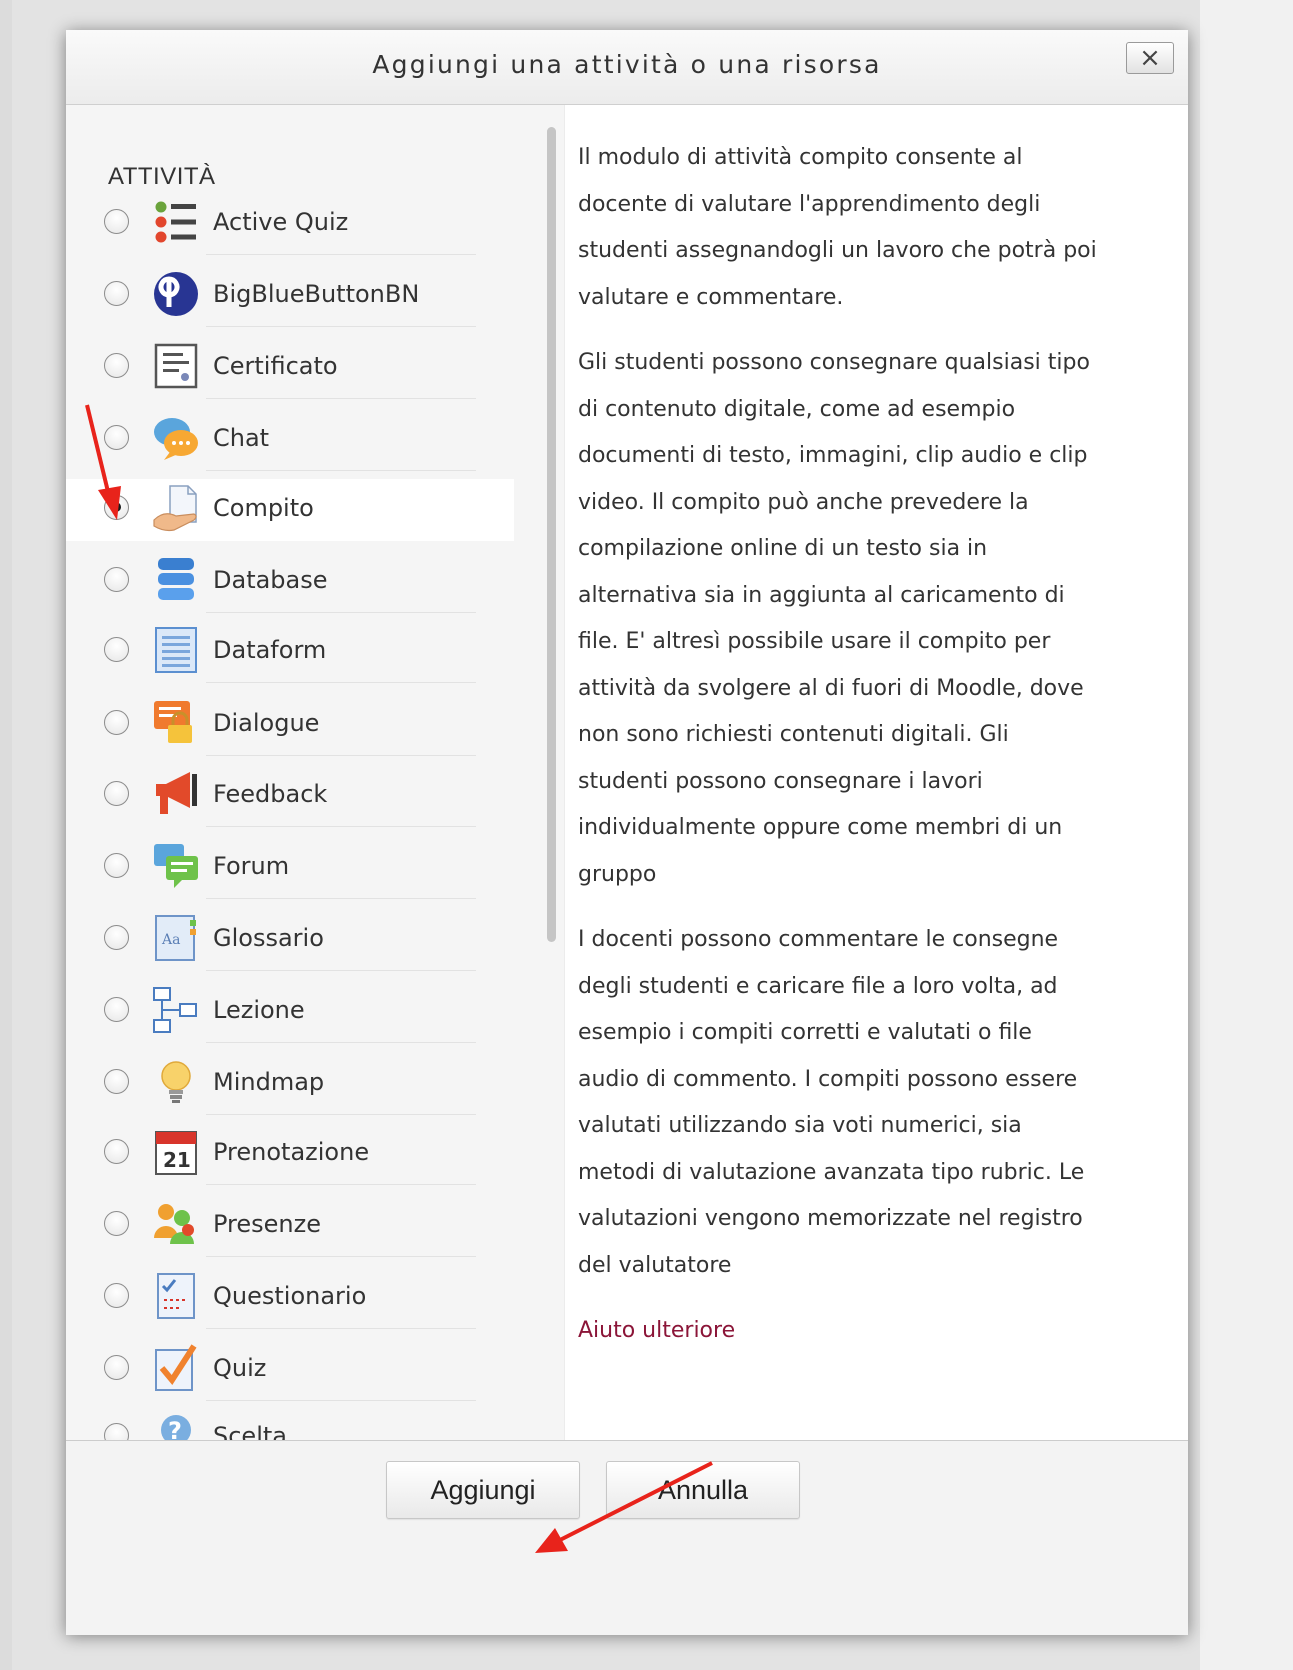  Describe the element at coordinates (1246, 835) in the screenshot. I see `page-backdrop-right` at that location.